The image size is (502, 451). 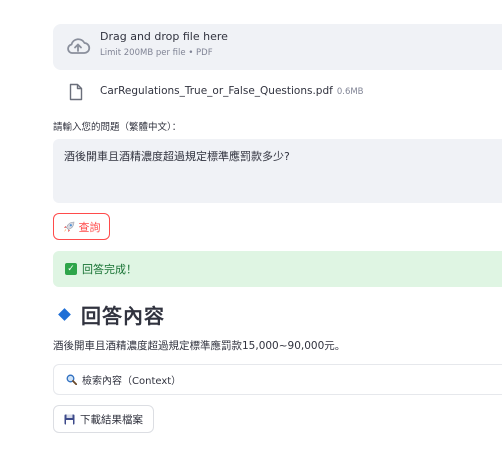 I want to click on answer-title: 回答內容, so click(x=123, y=316).